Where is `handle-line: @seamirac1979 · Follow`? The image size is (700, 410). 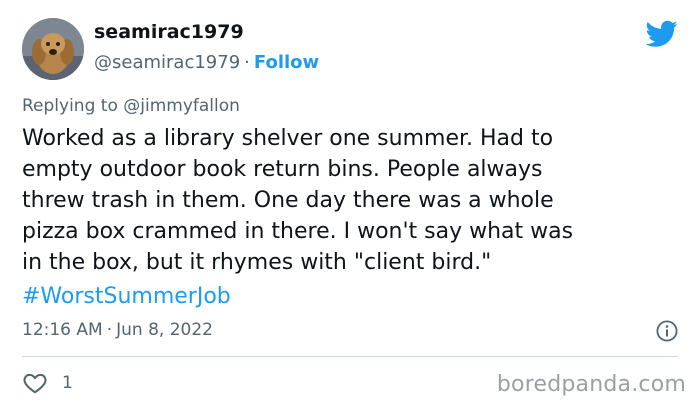
handle-line: @seamirac1979 · Follow is located at coordinates (206, 63).